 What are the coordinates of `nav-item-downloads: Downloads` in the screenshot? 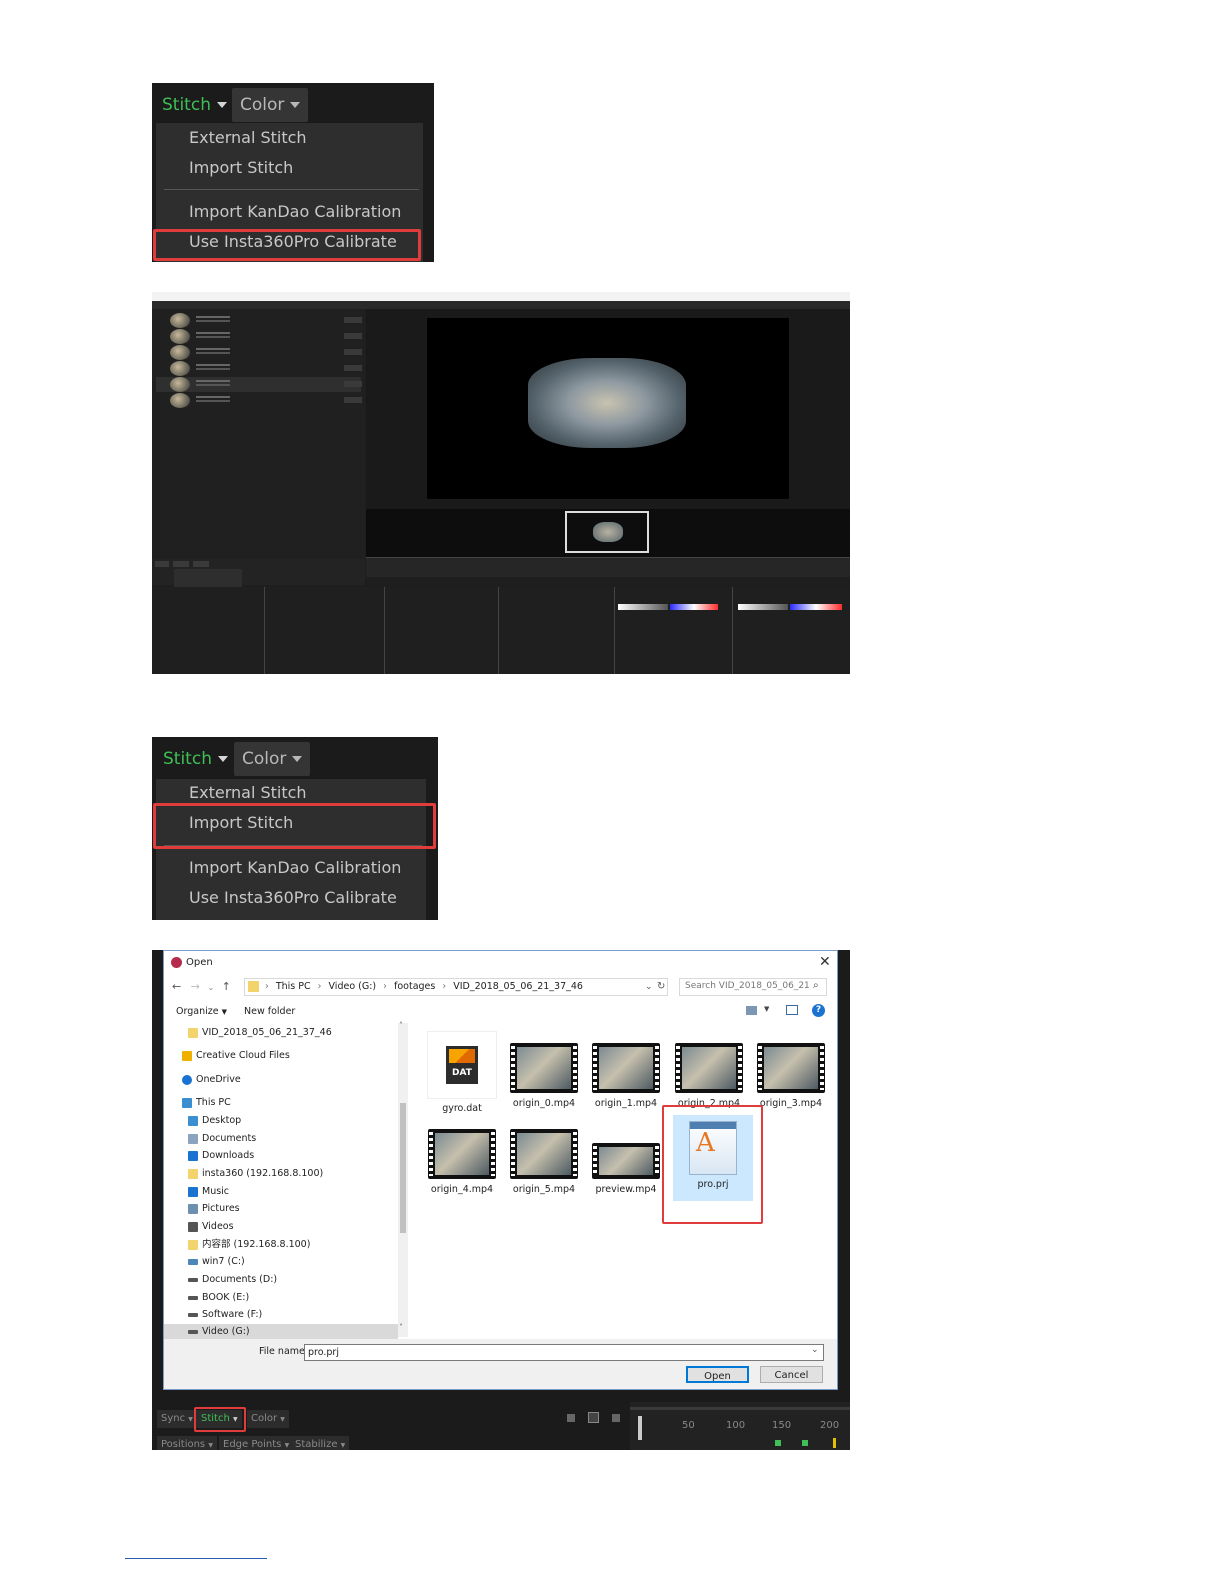 It's located at (221, 1156).